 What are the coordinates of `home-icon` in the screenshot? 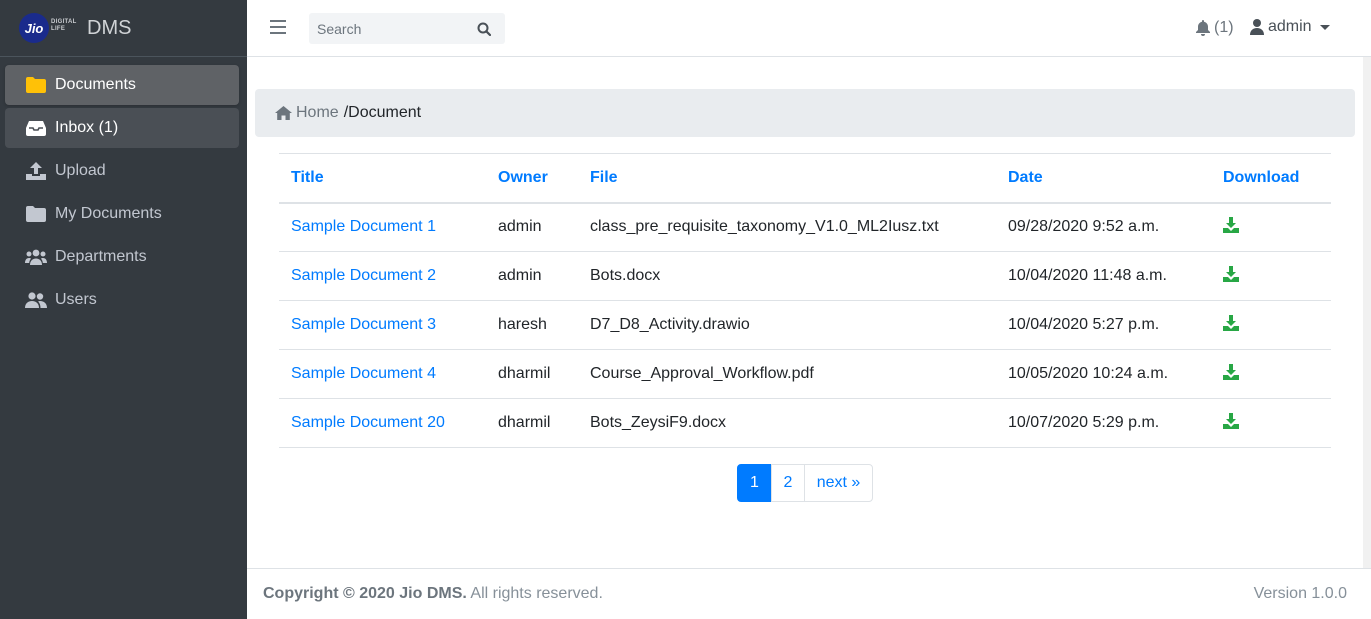 It's located at (283, 113).